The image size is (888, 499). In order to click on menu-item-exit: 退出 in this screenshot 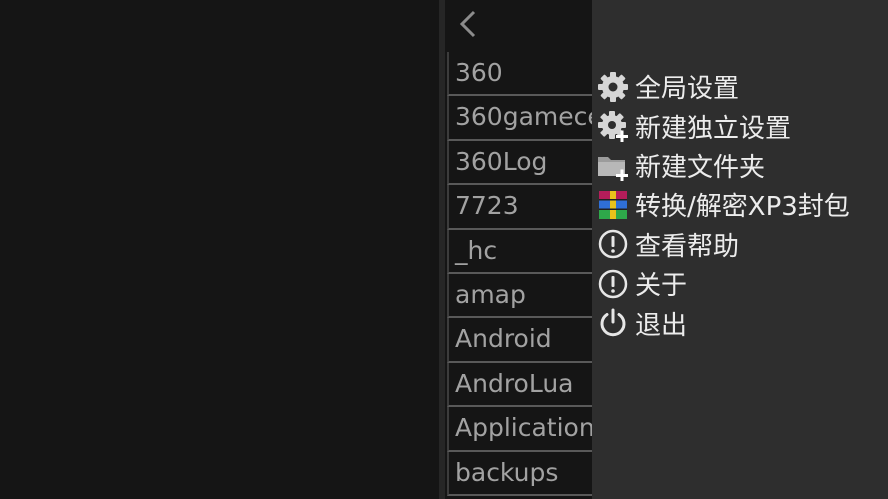, I will do `click(723, 322)`.